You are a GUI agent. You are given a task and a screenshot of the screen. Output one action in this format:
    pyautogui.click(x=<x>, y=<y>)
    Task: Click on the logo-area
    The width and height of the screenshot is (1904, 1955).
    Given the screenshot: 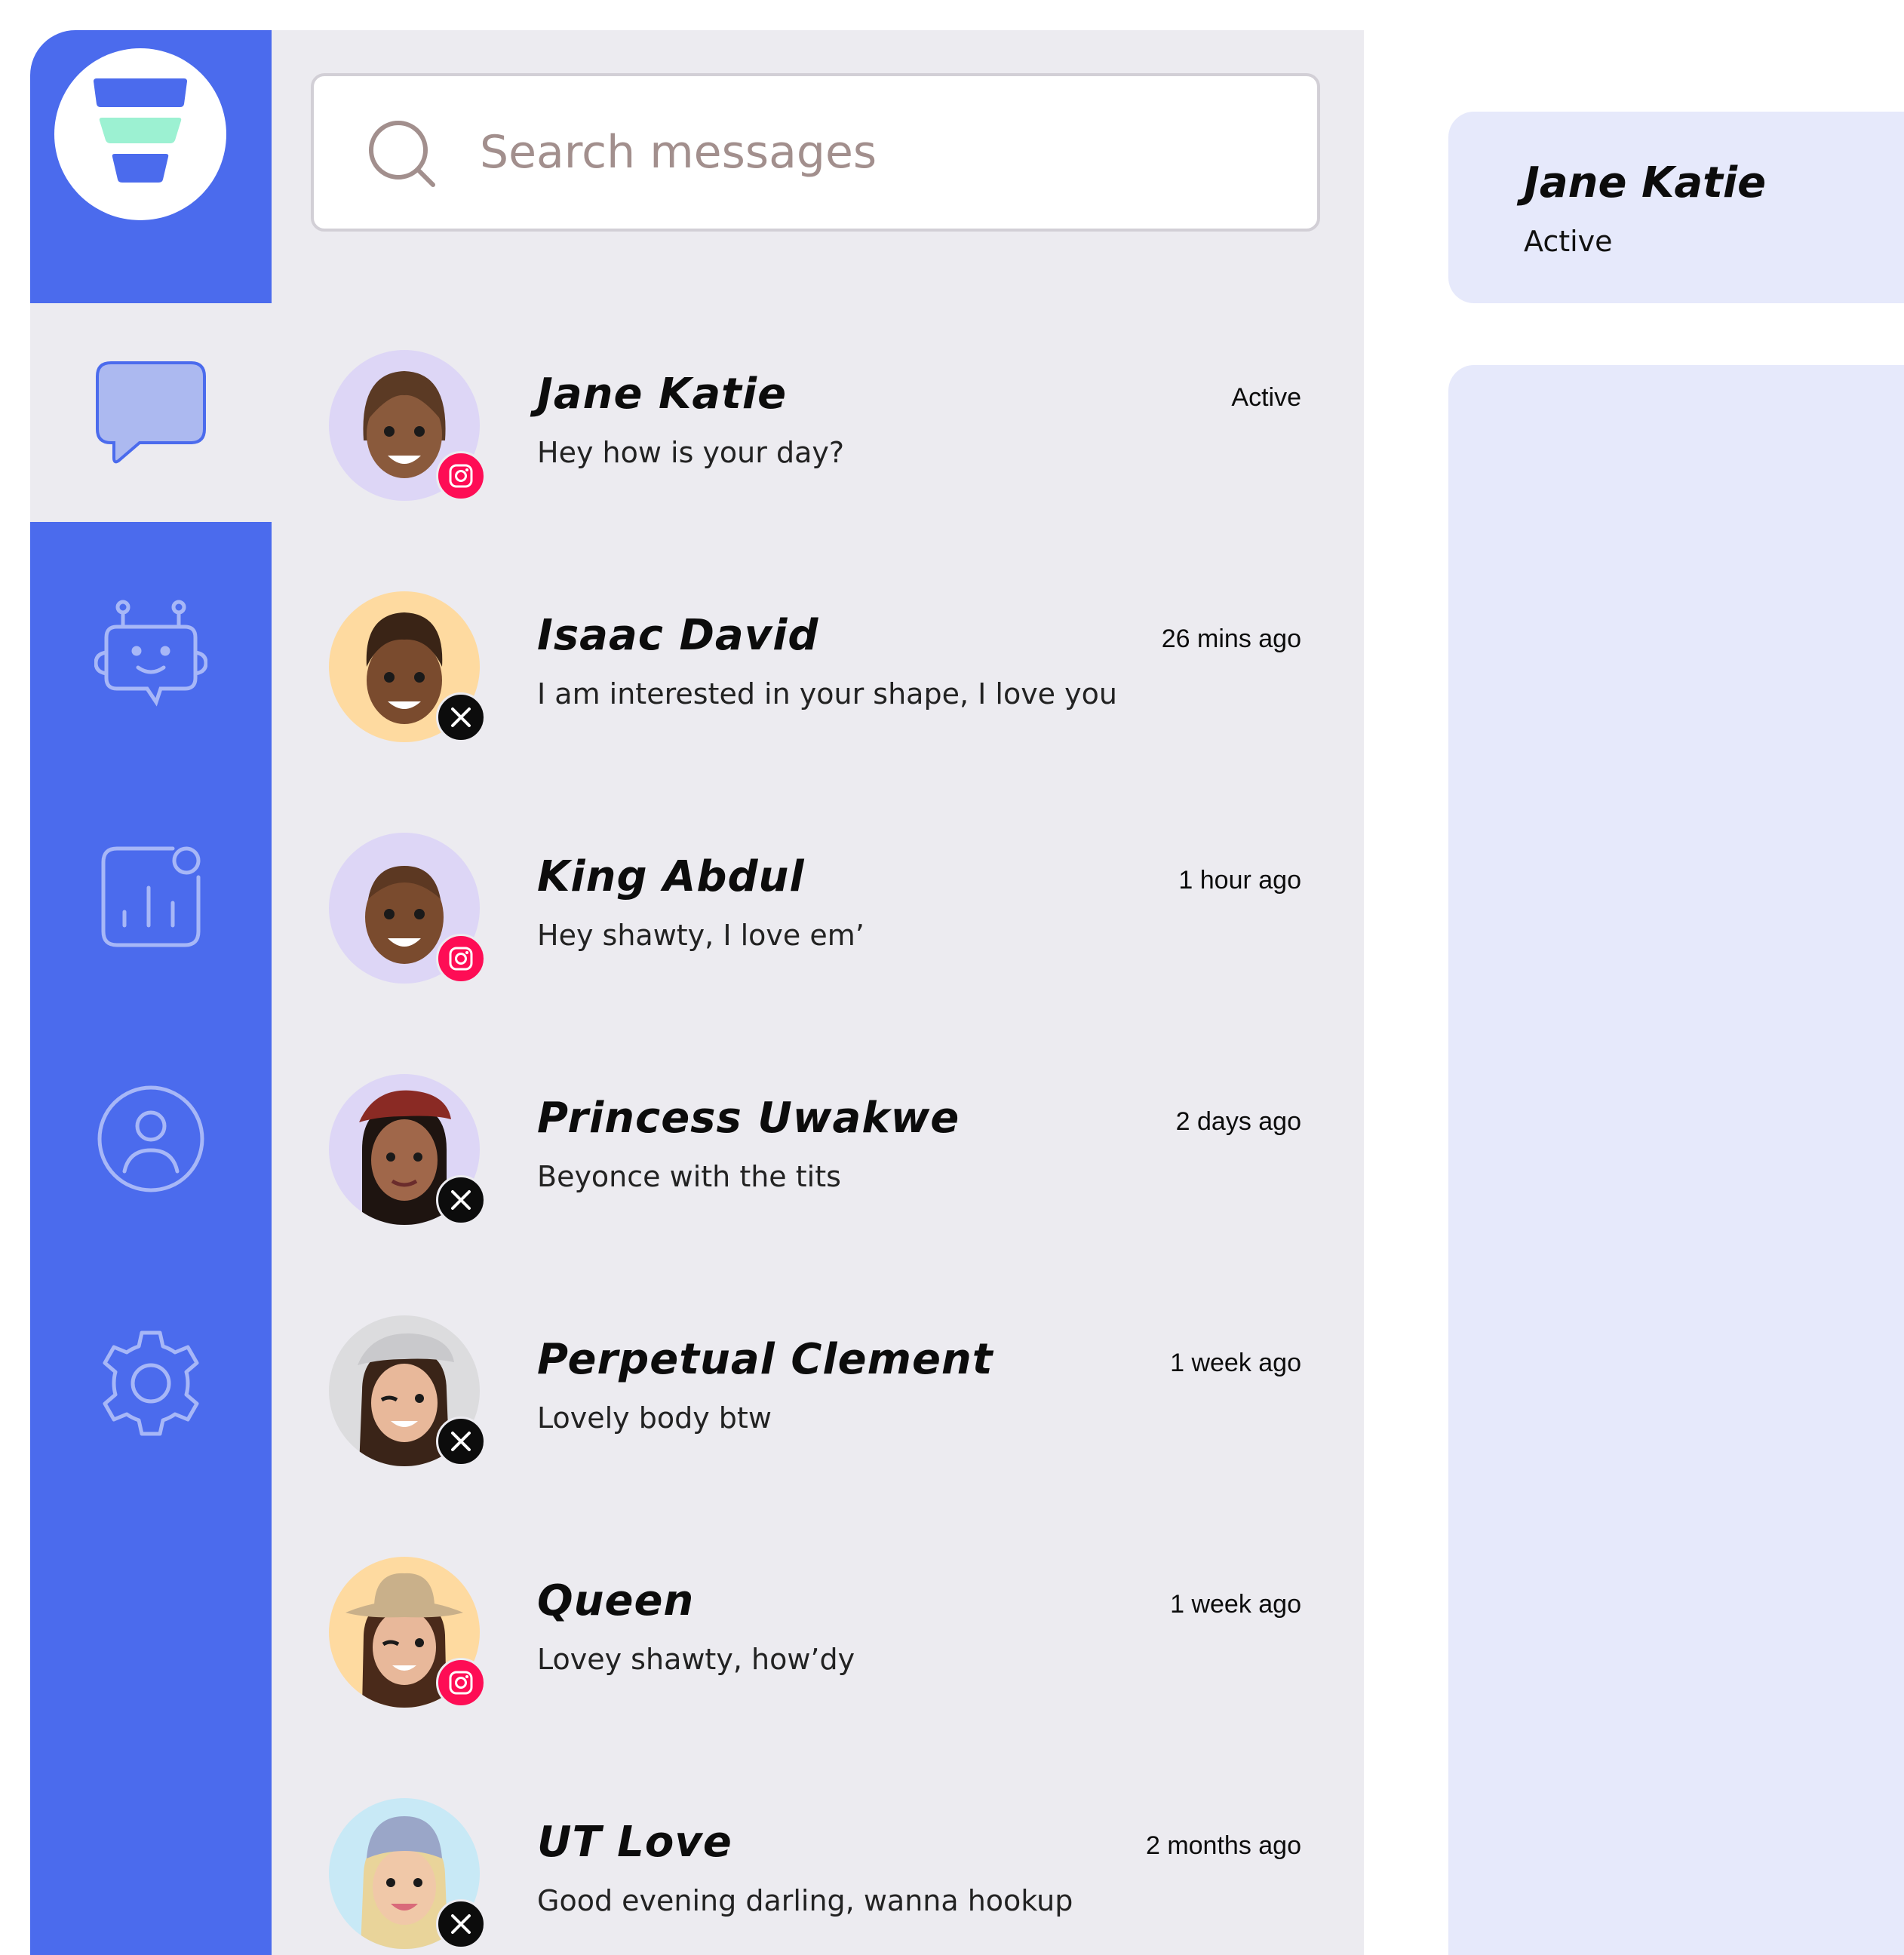 What is the action you would take?
    pyautogui.click(x=151, y=166)
    